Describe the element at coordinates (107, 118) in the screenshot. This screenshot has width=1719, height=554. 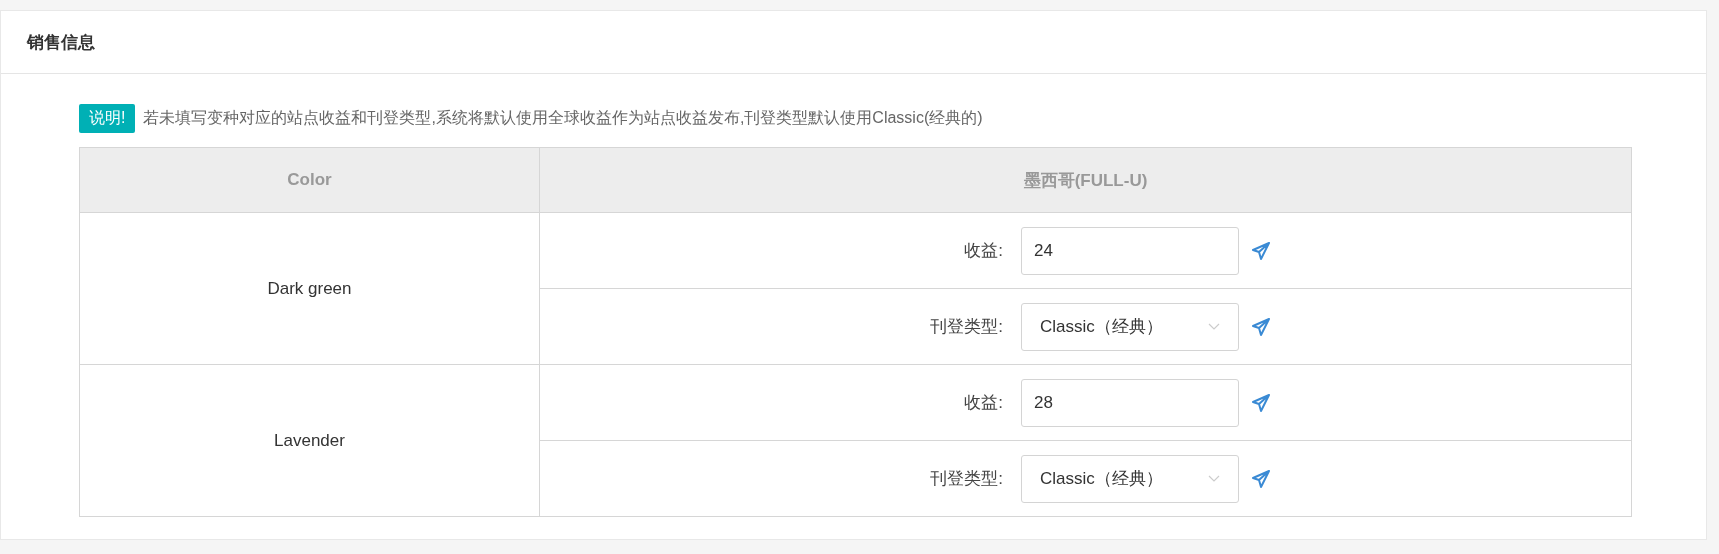
I see `notice-badge: 说明!` at that location.